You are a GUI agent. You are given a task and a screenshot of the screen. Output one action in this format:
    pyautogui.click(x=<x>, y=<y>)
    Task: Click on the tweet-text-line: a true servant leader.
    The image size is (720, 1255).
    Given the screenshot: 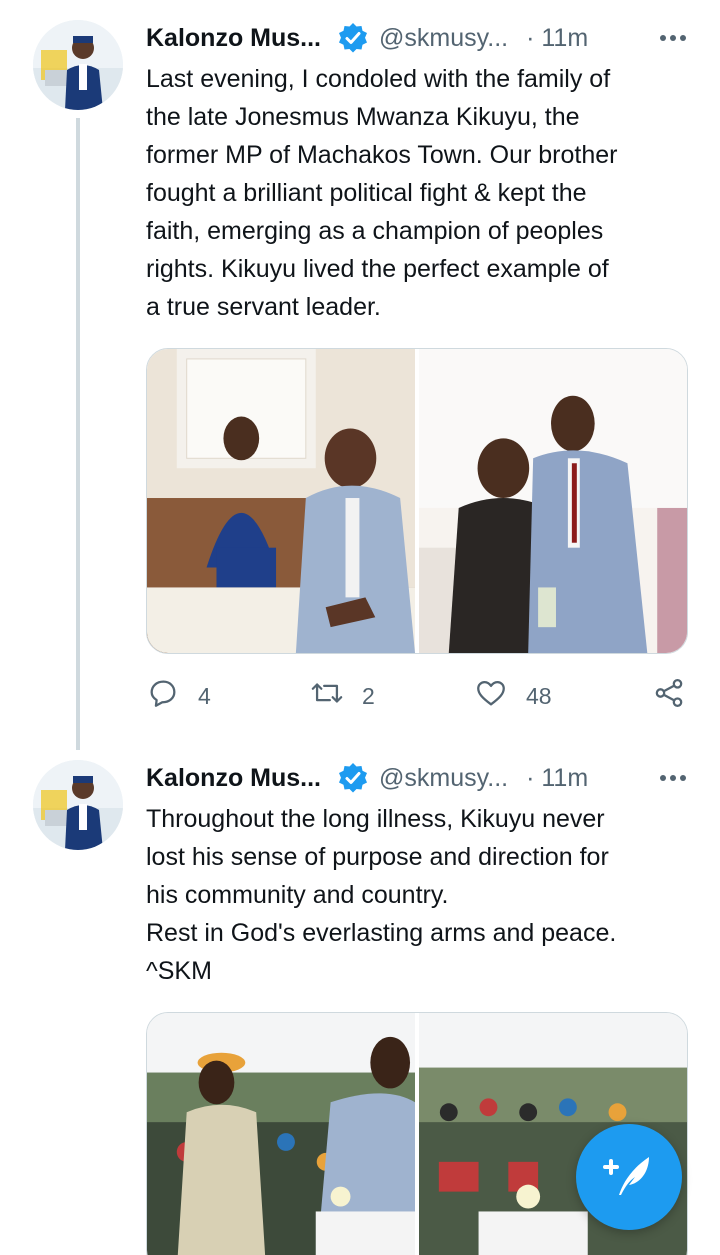 What is the action you would take?
    pyautogui.click(x=263, y=307)
    